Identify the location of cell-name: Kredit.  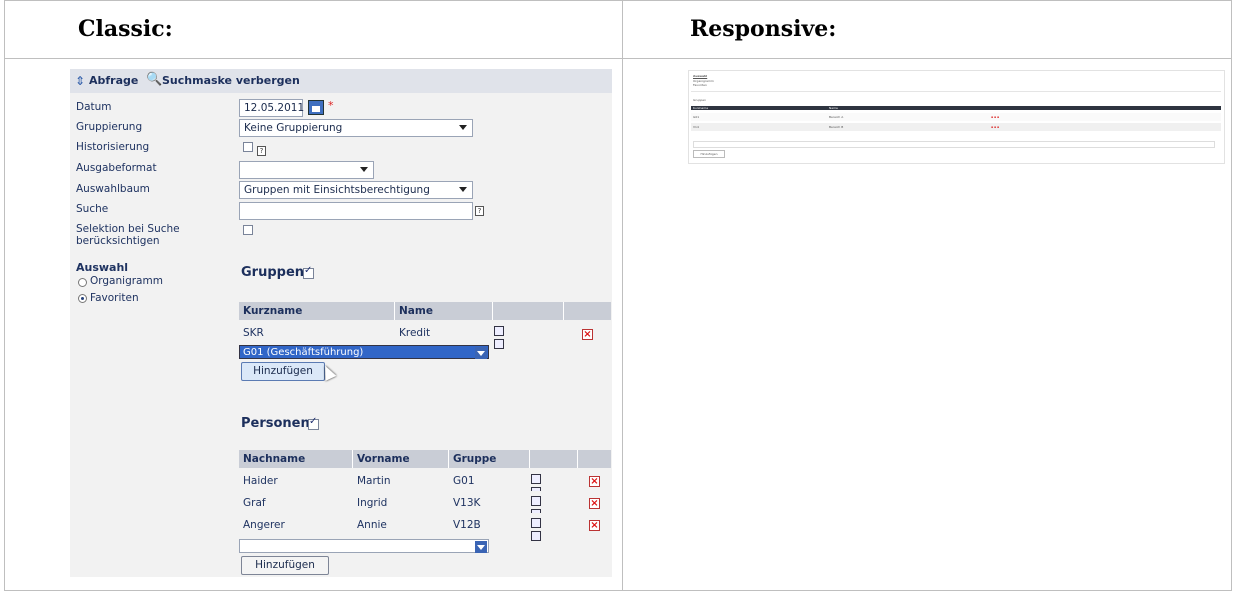
(415, 333).